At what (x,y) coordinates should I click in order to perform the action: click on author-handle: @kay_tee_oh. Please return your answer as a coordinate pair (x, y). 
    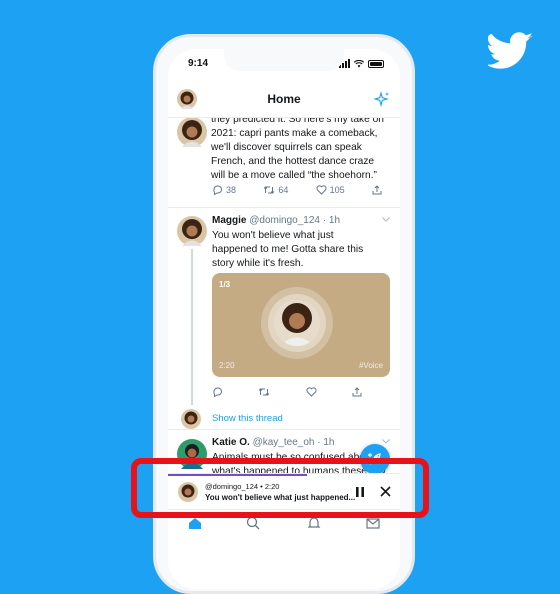
    Looking at the image, I should click on (284, 442).